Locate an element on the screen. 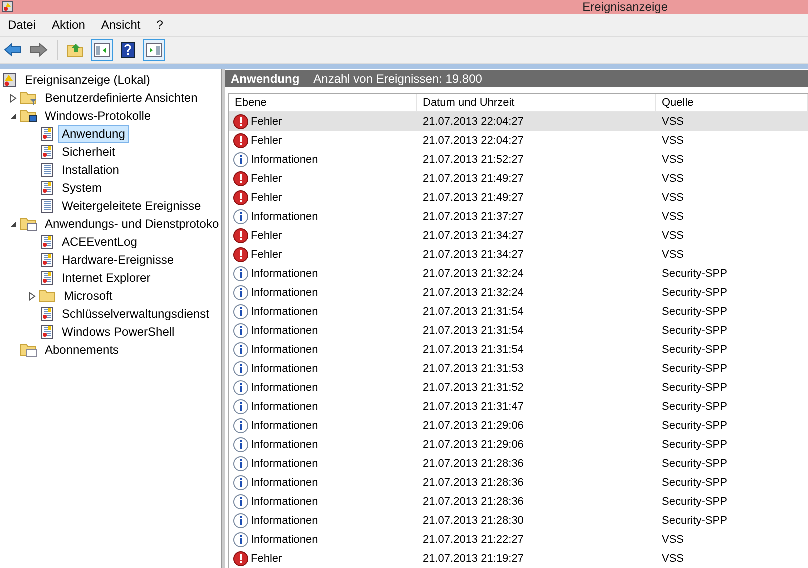 The height and width of the screenshot is (568, 808). show-tree-button is located at coordinates (102, 50).